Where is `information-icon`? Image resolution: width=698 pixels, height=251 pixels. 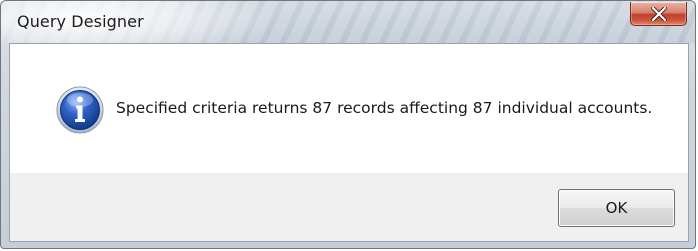 information-icon is located at coordinates (80, 110).